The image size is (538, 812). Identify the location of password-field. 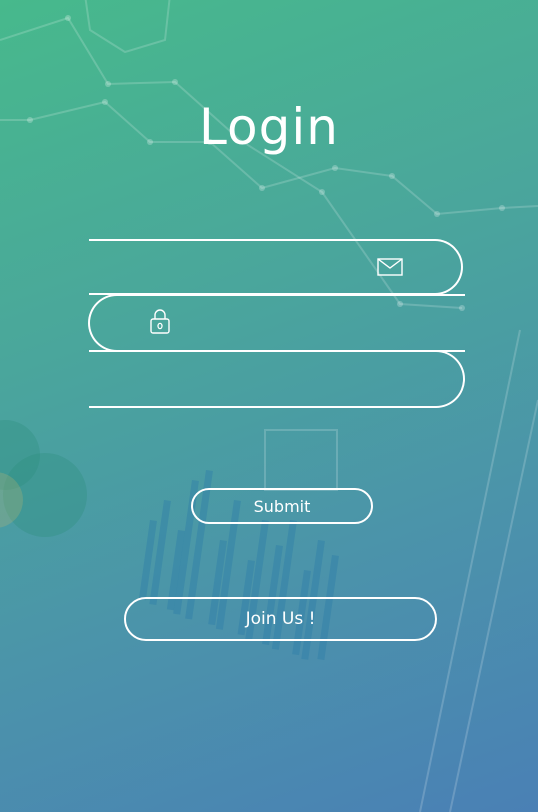
(276, 323).